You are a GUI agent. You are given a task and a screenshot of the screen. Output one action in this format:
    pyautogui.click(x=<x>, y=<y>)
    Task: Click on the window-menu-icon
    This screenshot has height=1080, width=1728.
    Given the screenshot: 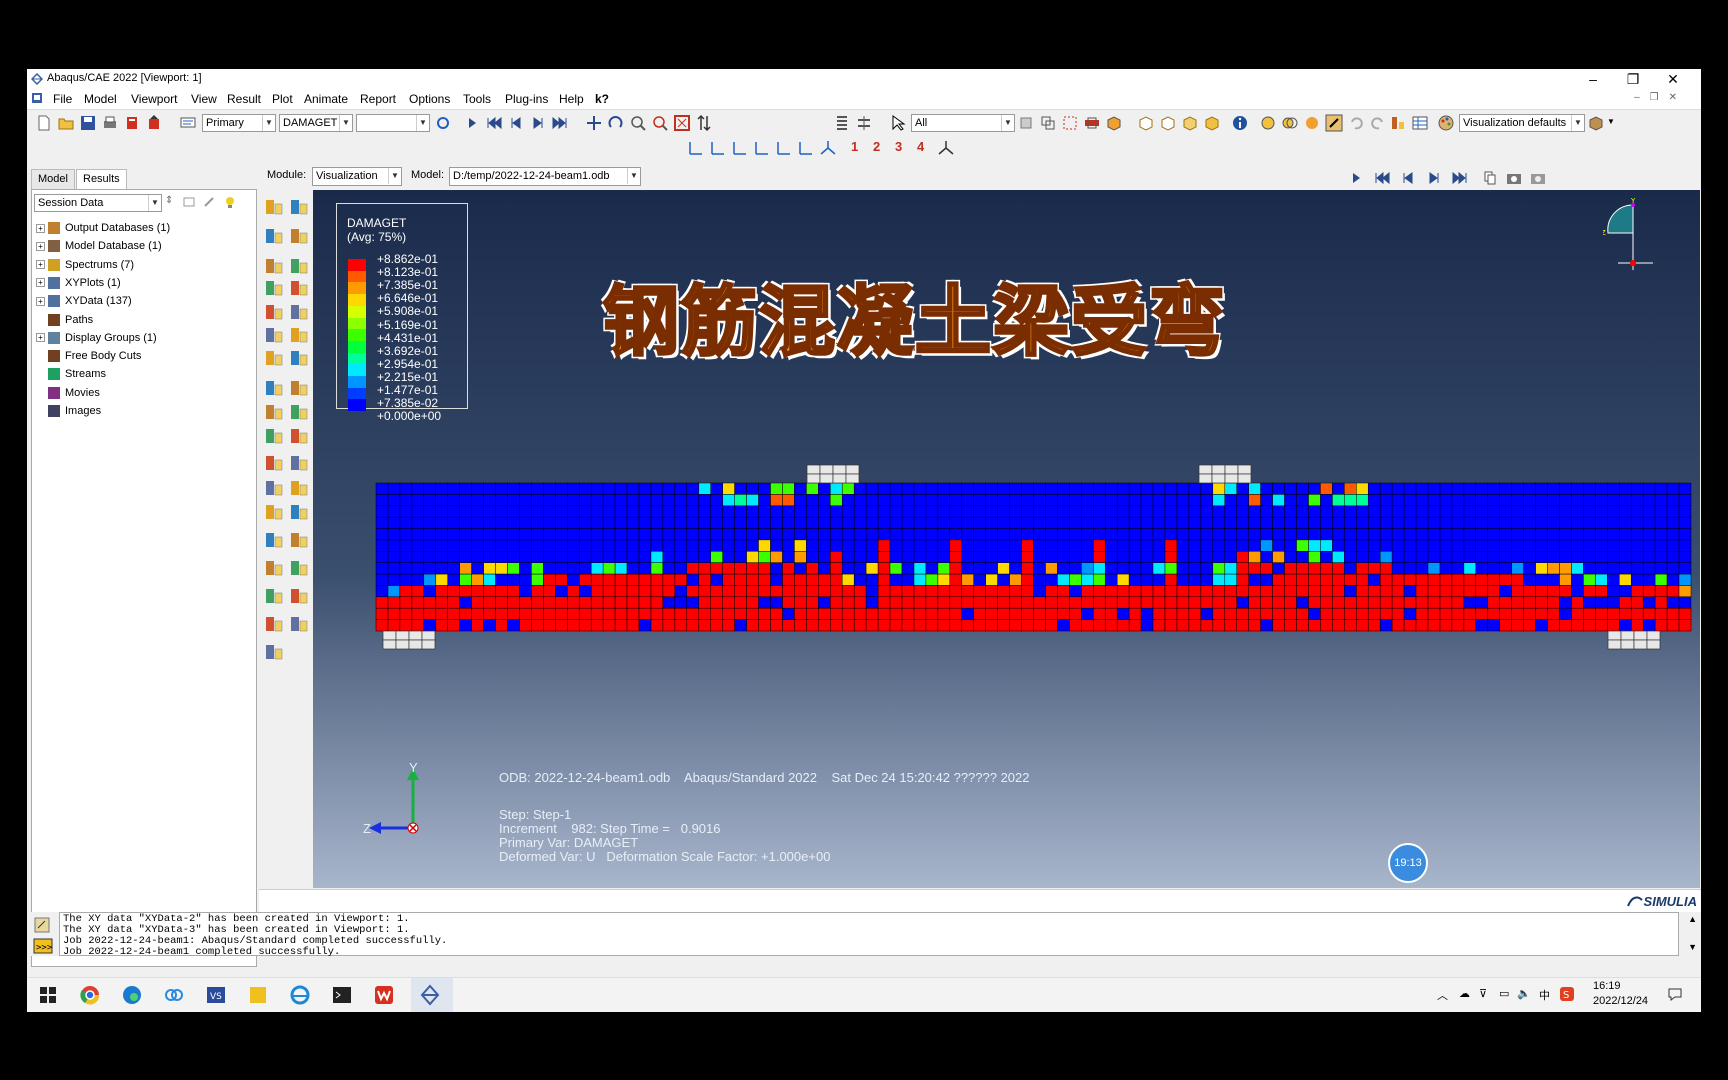 What is the action you would take?
    pyautogui.click(x=37, y=98)
    